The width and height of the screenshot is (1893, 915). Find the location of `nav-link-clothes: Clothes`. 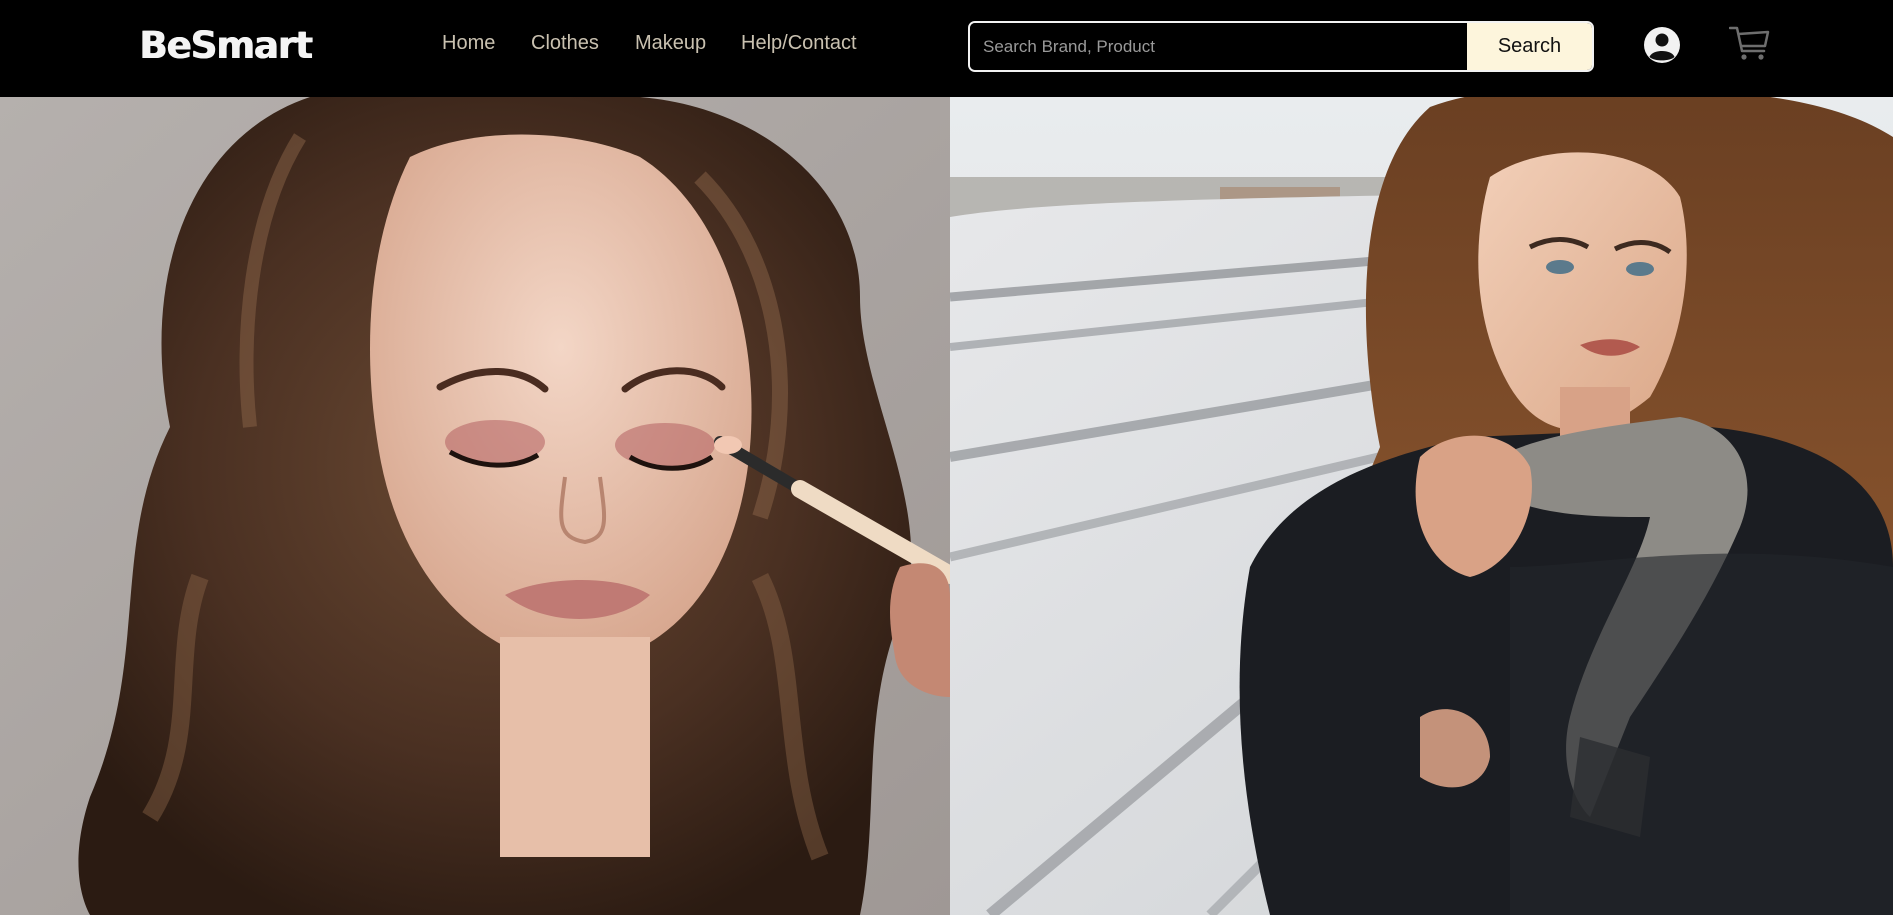

nav-link-clothes: Clothes is located at coordinates (565, 43).